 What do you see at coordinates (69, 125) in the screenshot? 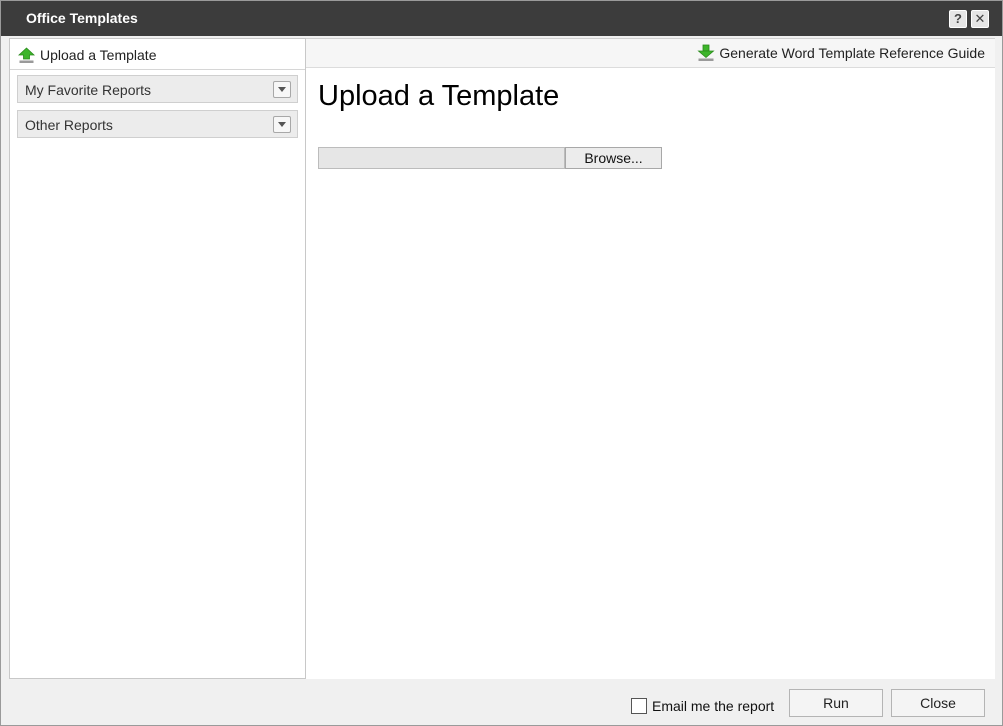
I see `group-label: Other Reports` at bounding box center [69, 125].